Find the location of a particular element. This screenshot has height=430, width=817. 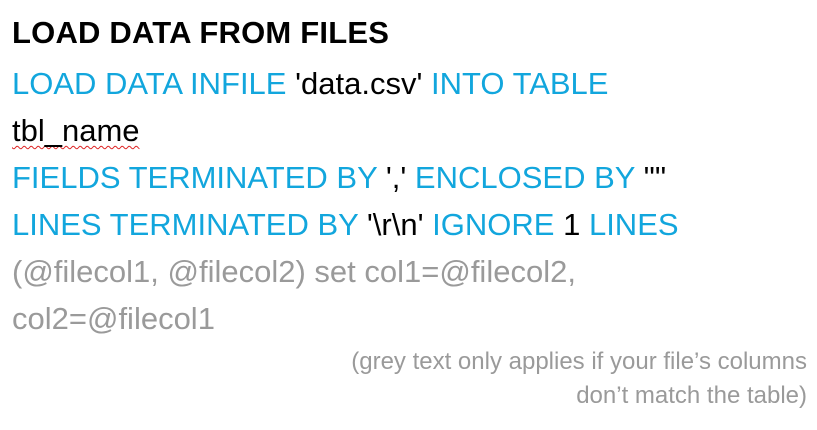

keyword-lines-terminated-by: LINES TERMINATED BY is located at coordinates (185, 224).